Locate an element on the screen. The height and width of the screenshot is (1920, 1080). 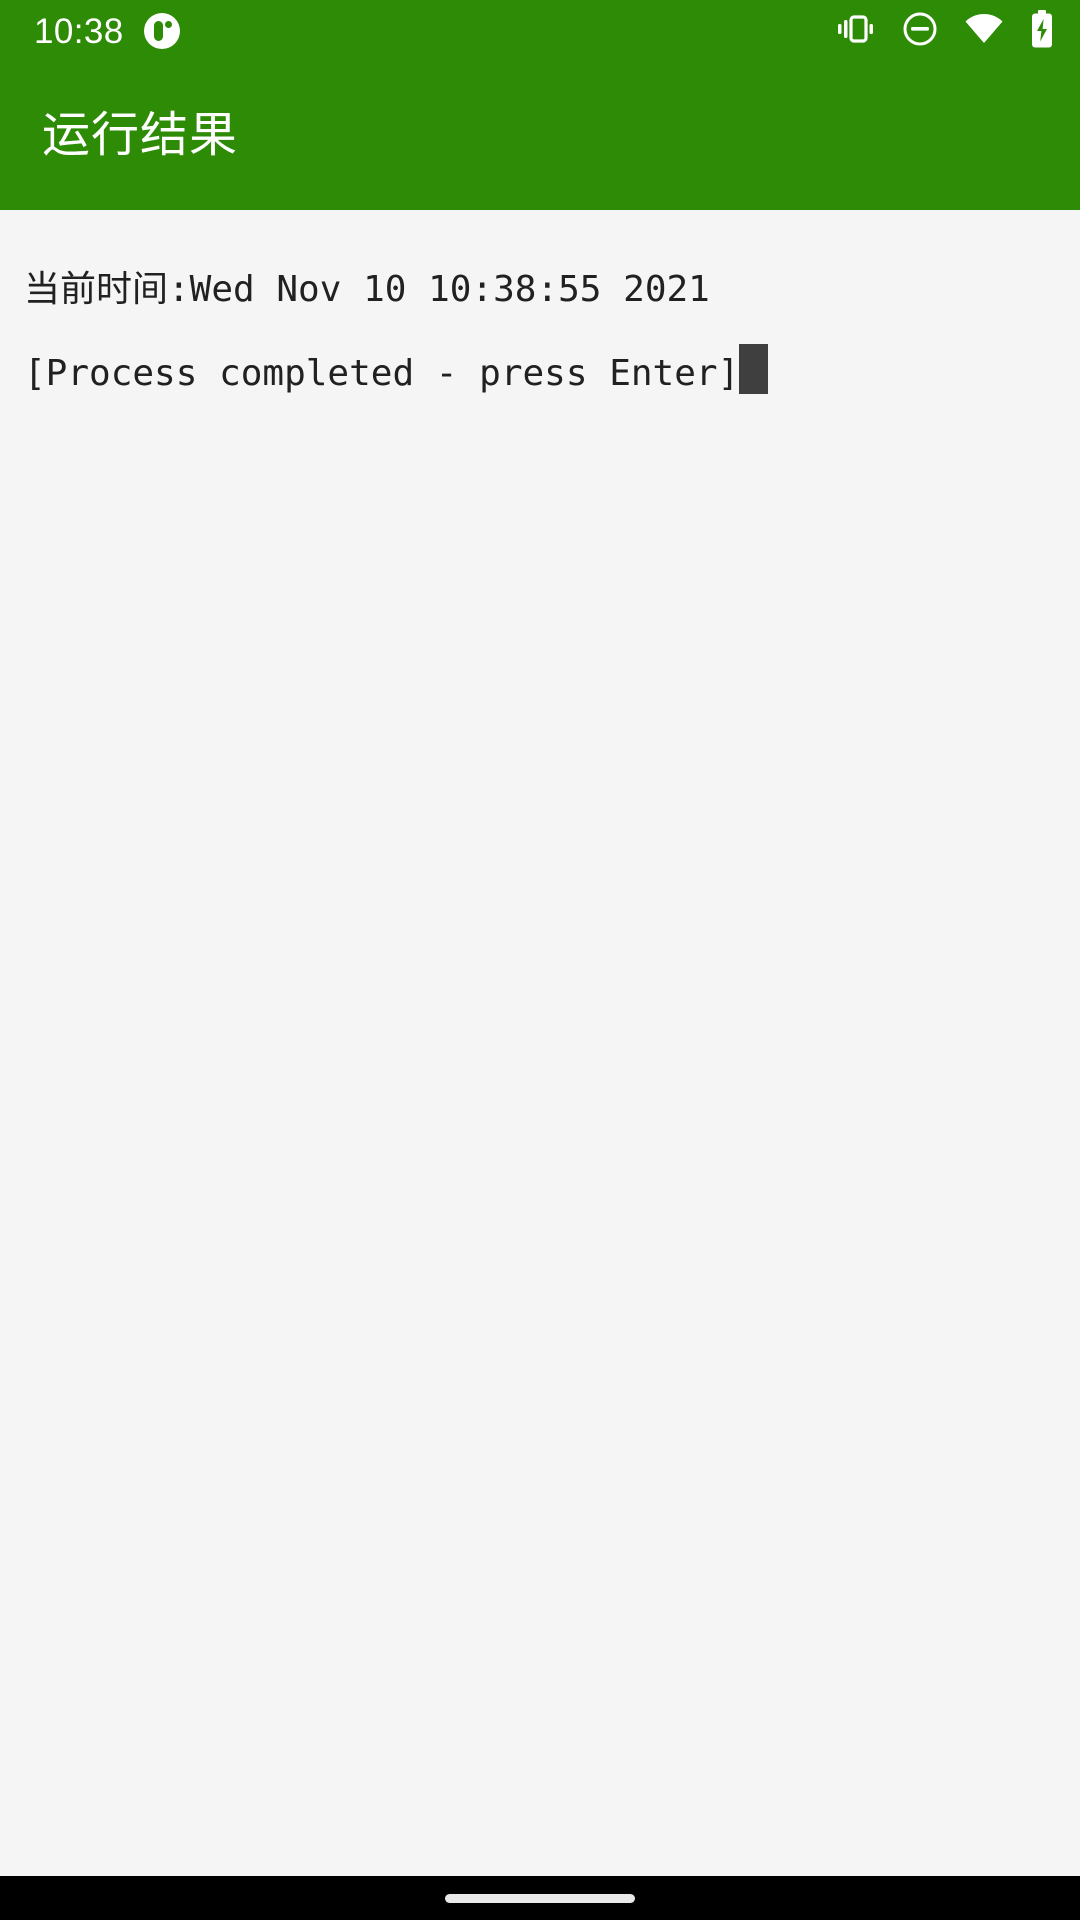
status-bar-right-group is located at coordinates (945, 31).